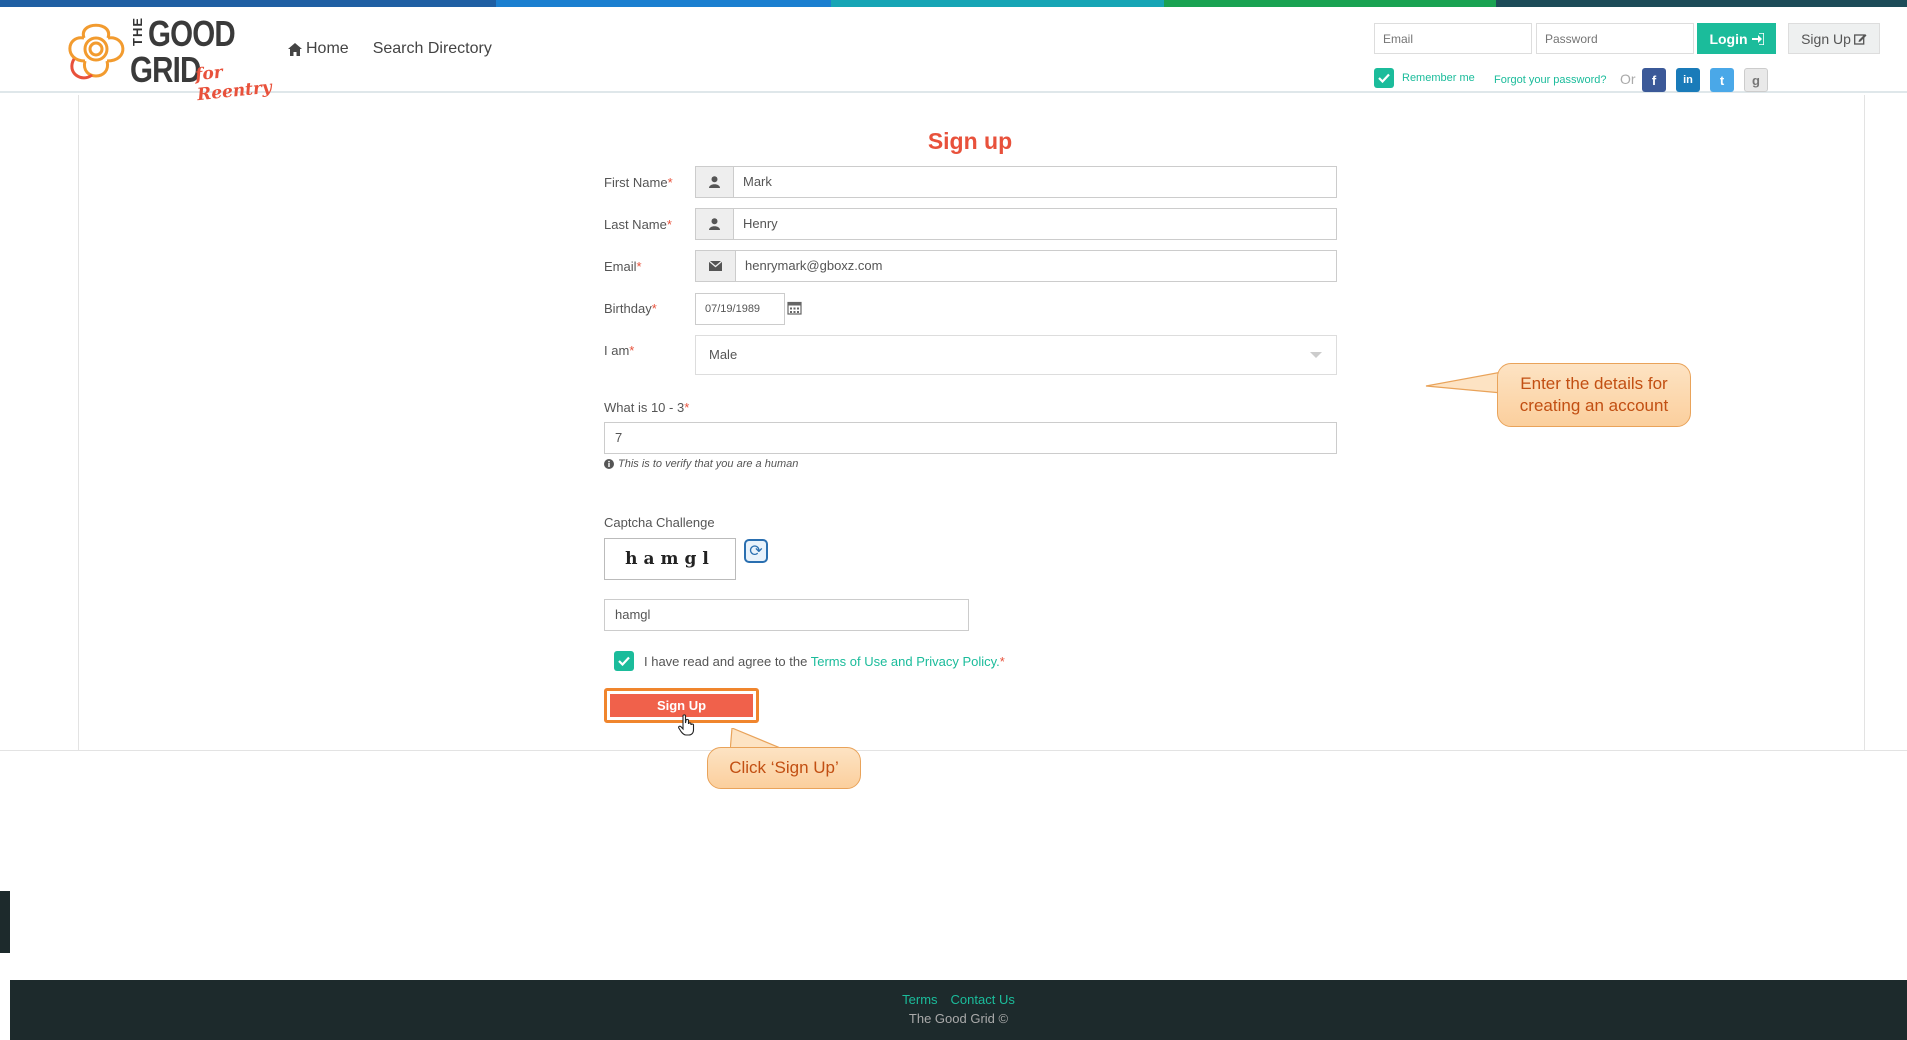 This screenshot has width=1907, height=1040. I want to click on nav-search-directory: Search Directory, so click(432, 49).